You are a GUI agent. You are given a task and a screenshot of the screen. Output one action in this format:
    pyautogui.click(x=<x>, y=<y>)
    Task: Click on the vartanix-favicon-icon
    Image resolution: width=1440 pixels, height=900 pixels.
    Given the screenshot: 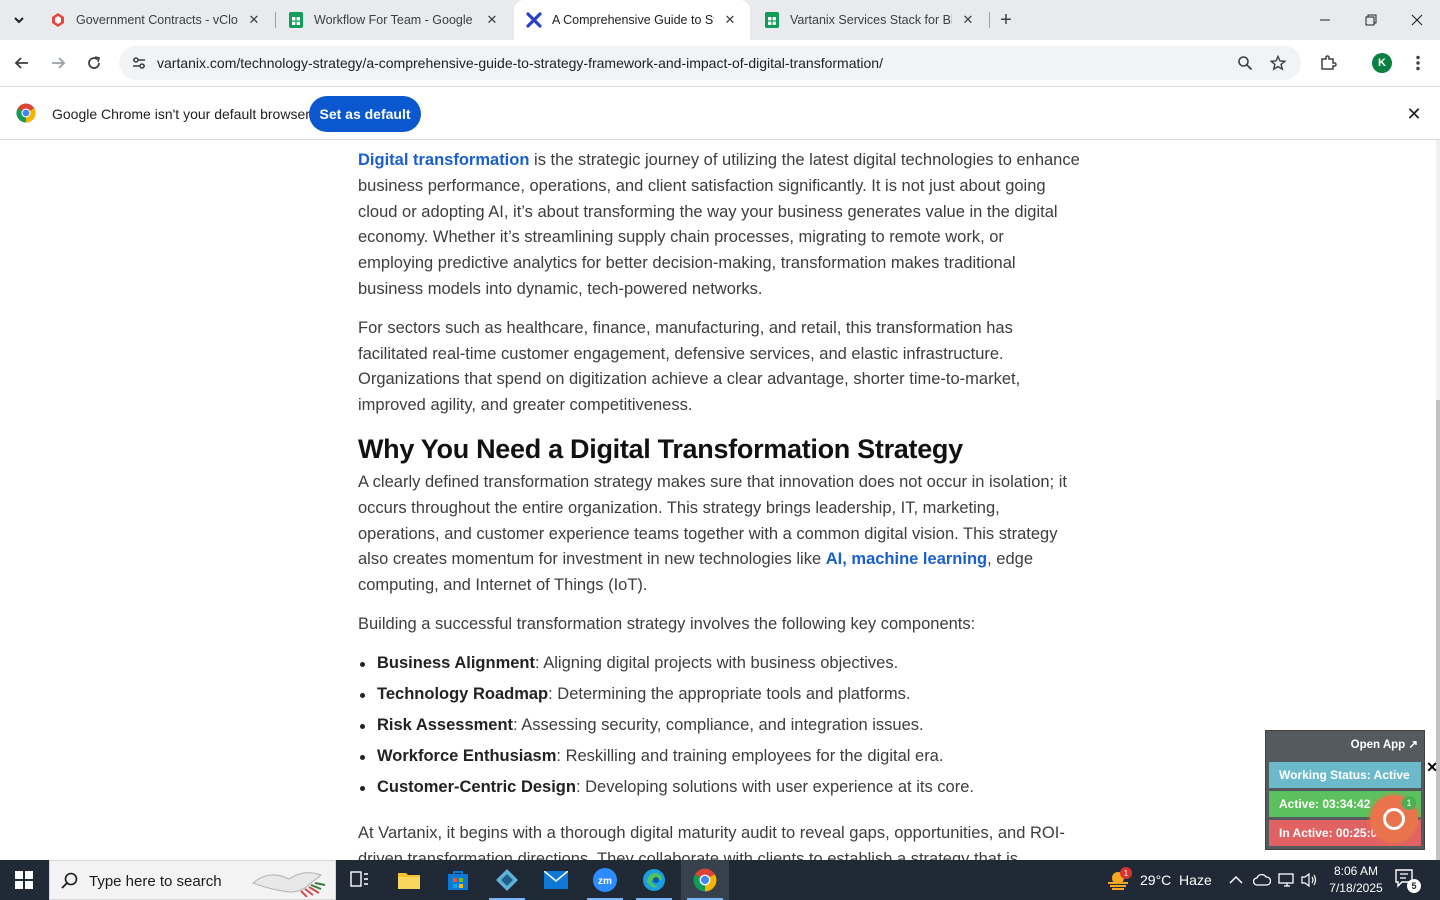 What is the action you would take?
    pyautogui.click(x=534, y=20)
    